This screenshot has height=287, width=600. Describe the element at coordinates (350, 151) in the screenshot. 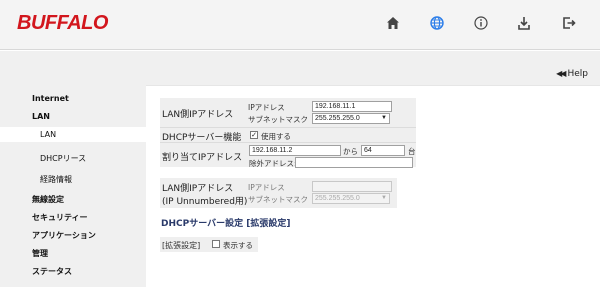

I see `from-label: から` at that location.